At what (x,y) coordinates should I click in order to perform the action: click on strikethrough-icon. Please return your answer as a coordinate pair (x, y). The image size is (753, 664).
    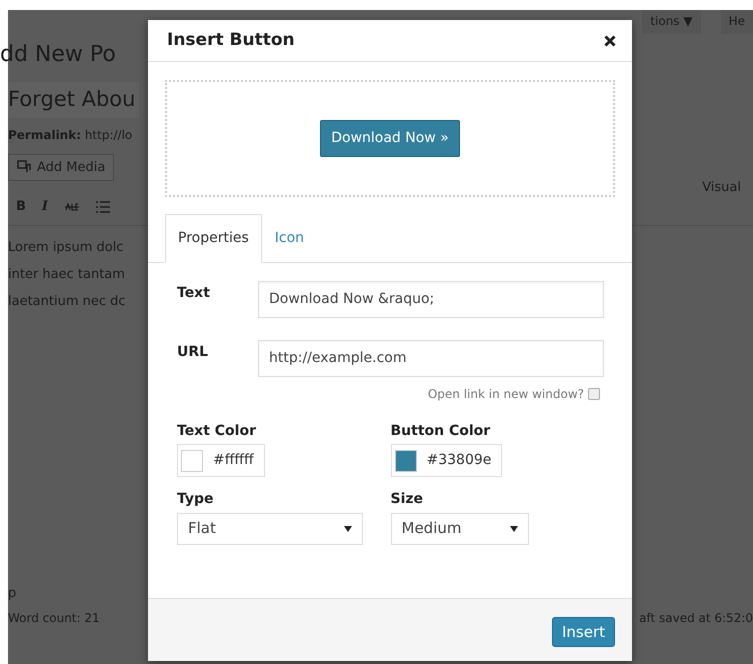
    Looking at the image, I should click on (72, 206).